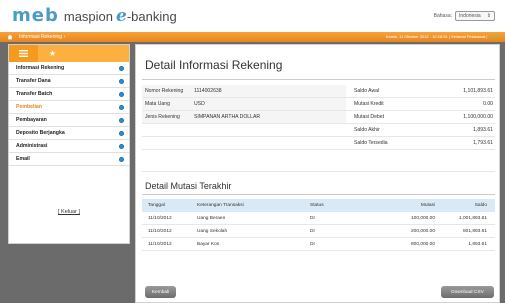 This screenshot has height=303, width=505. I want to click on table-cell: 1,001,893.61, so click(472, 218).